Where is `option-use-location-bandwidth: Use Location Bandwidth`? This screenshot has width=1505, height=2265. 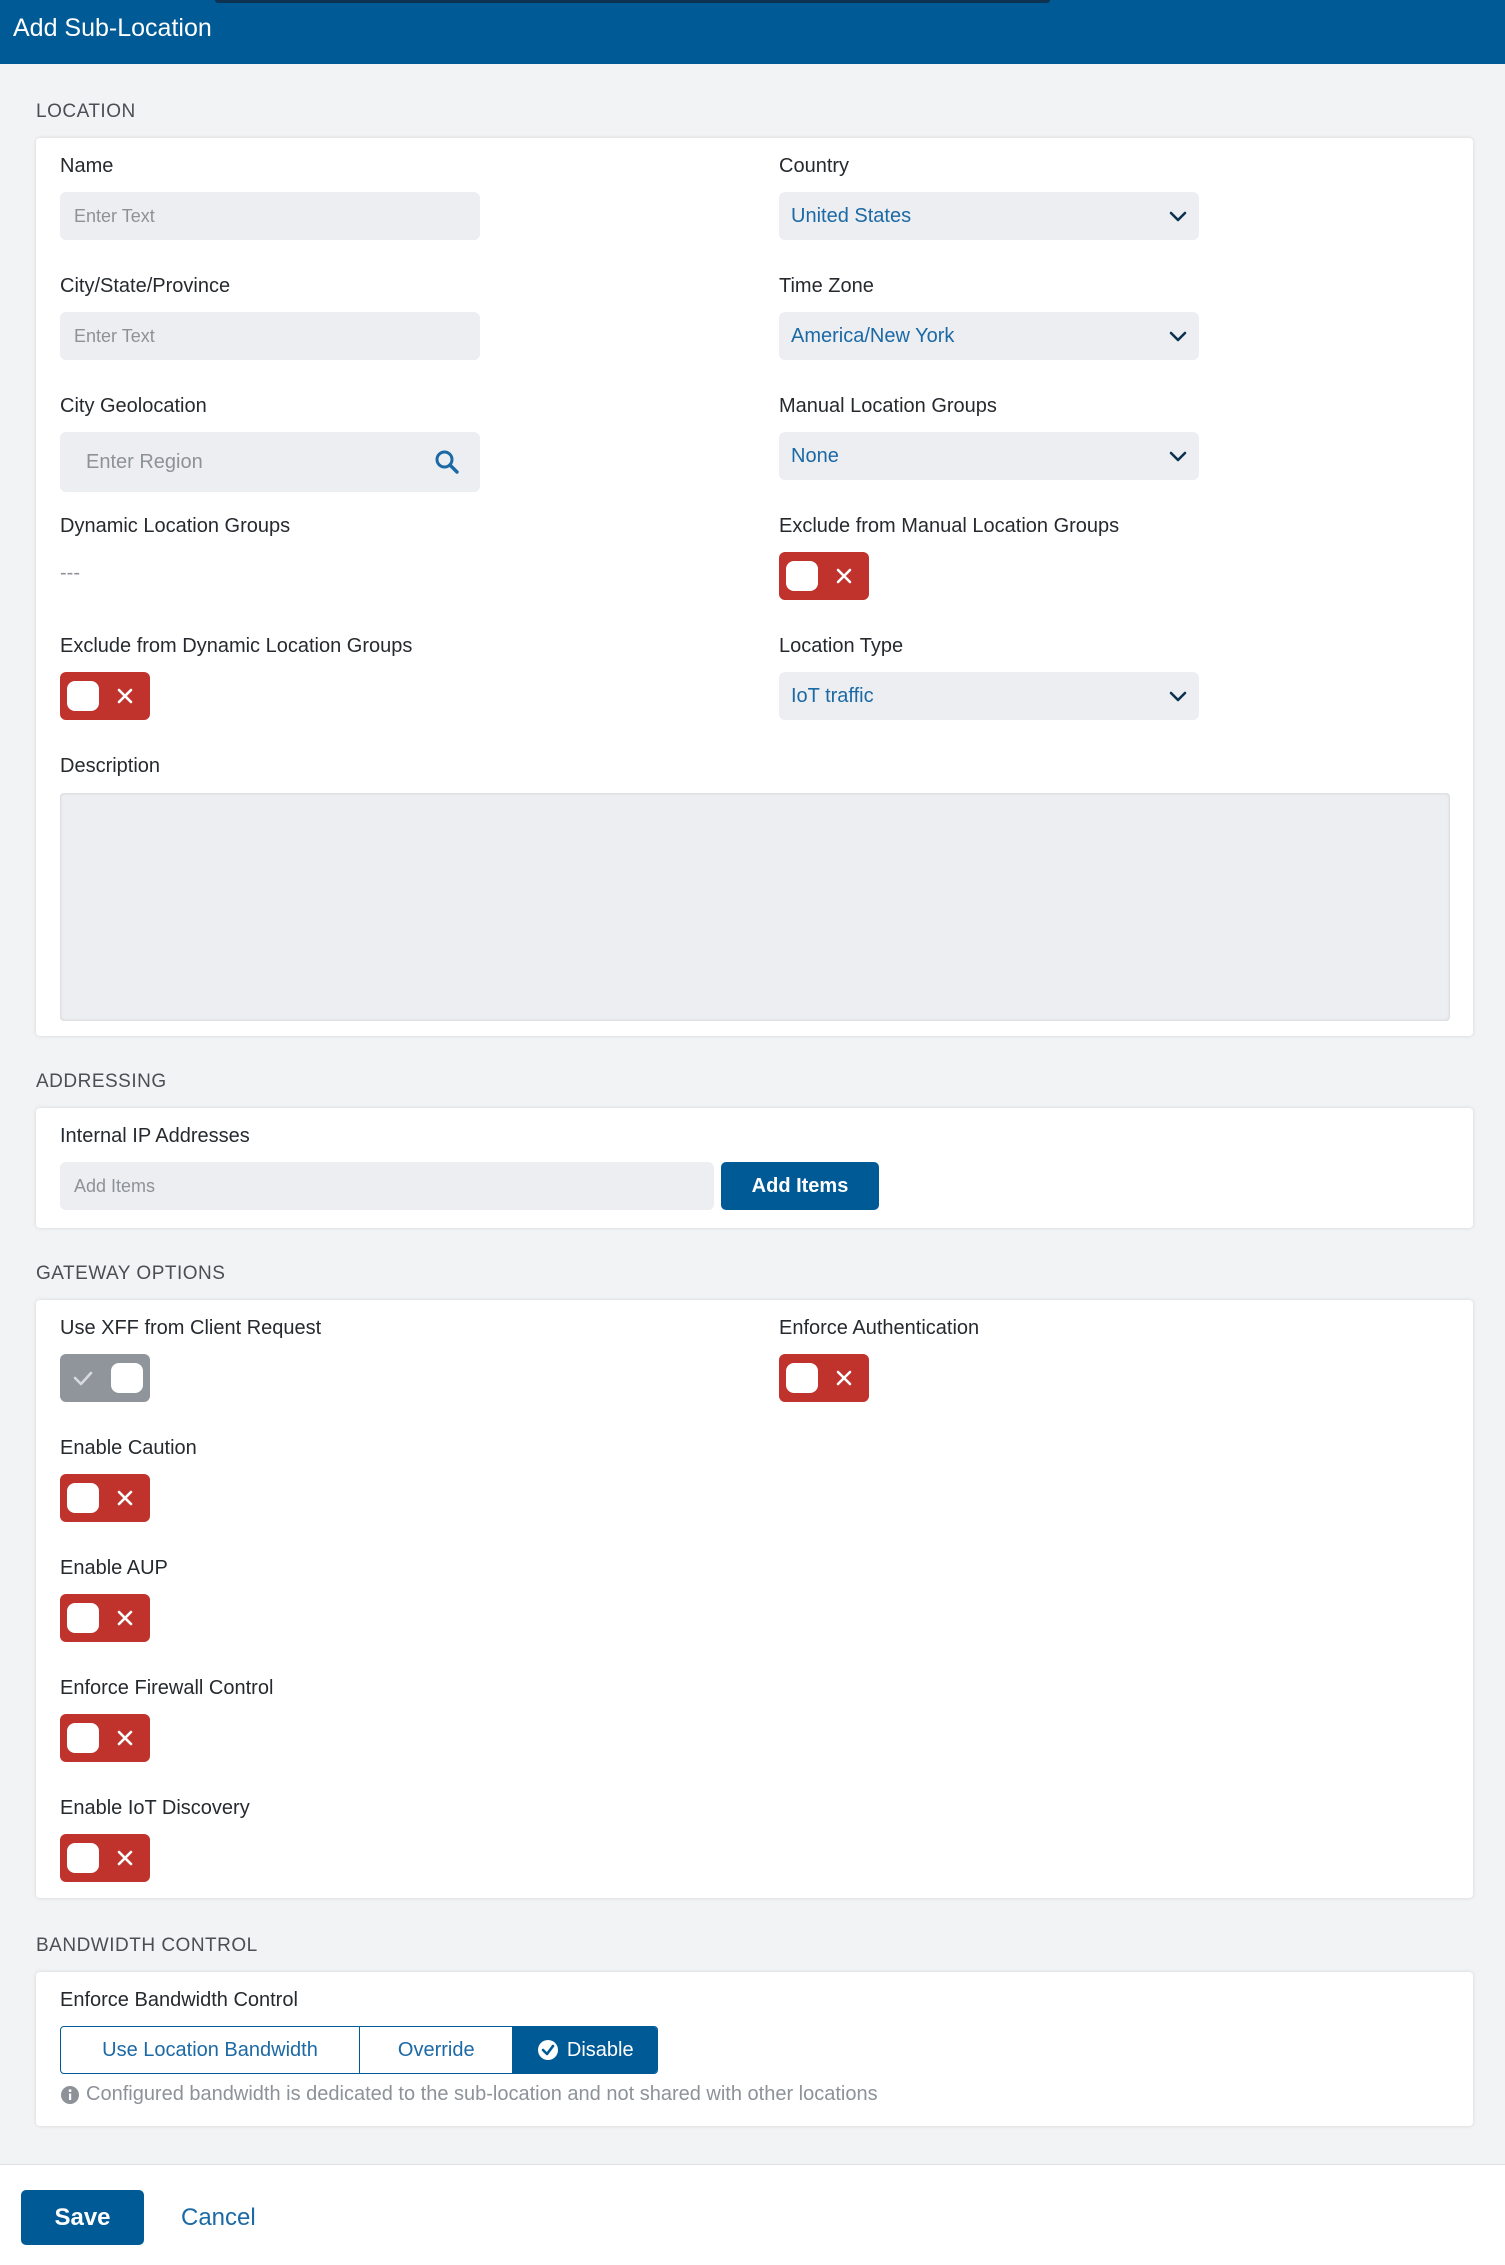
option-use-location-bandwidth: Use Location Bandwidth is located at coordinates (210, 2050).